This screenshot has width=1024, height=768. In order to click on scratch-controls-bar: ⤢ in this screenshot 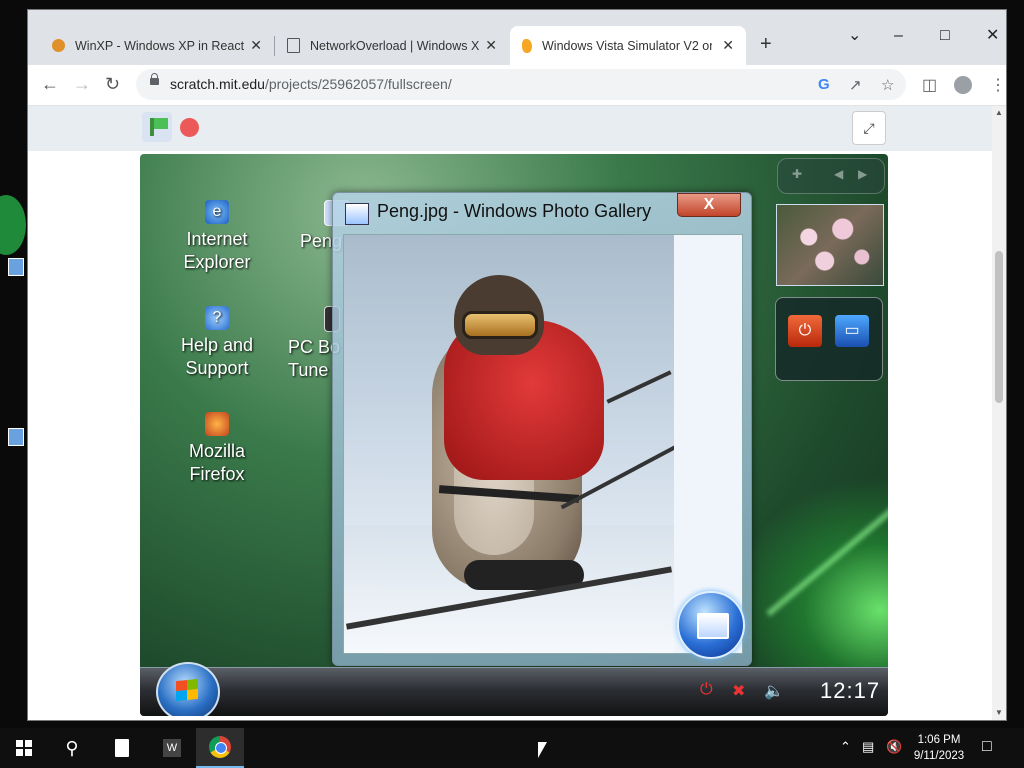, I will do `click(514, 128)`.